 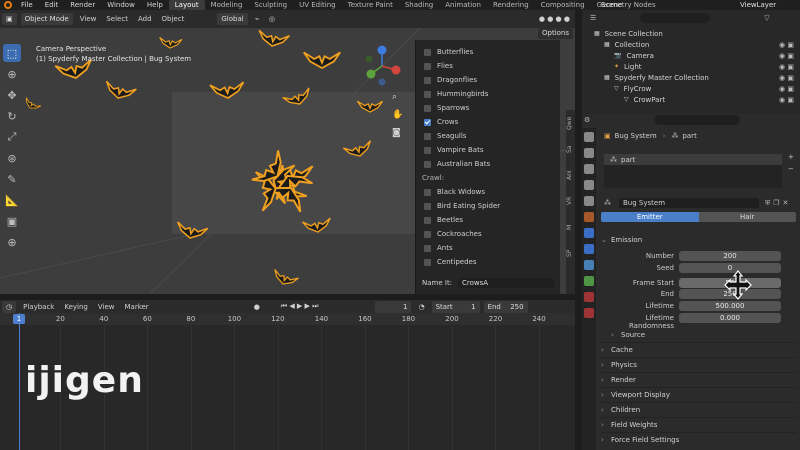 I want to click on outliner-row: ▦ Collection ◉ ▣, so click(x=691, y=44).